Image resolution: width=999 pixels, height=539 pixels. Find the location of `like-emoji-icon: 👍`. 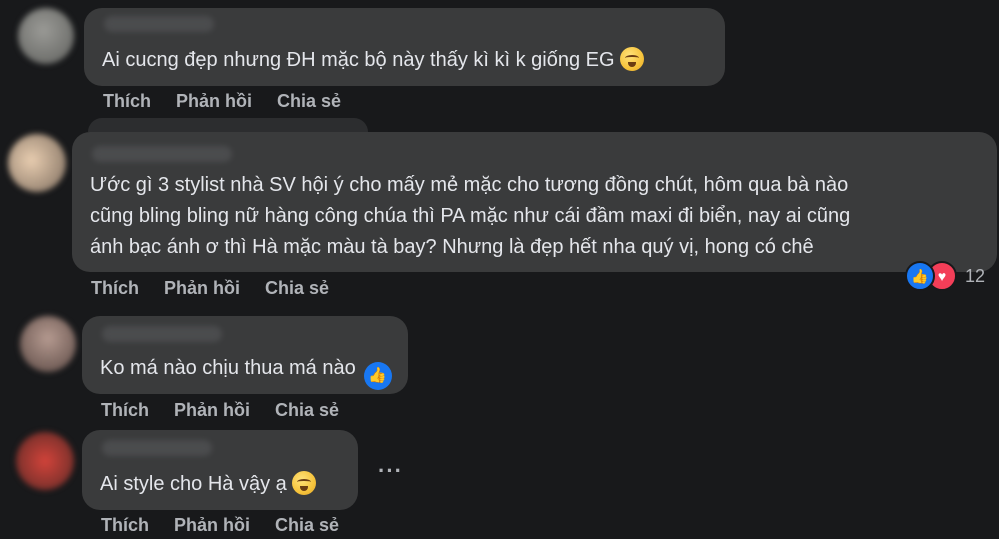

like-emoji-icon: 👍 is located at coordinates (377, 376).